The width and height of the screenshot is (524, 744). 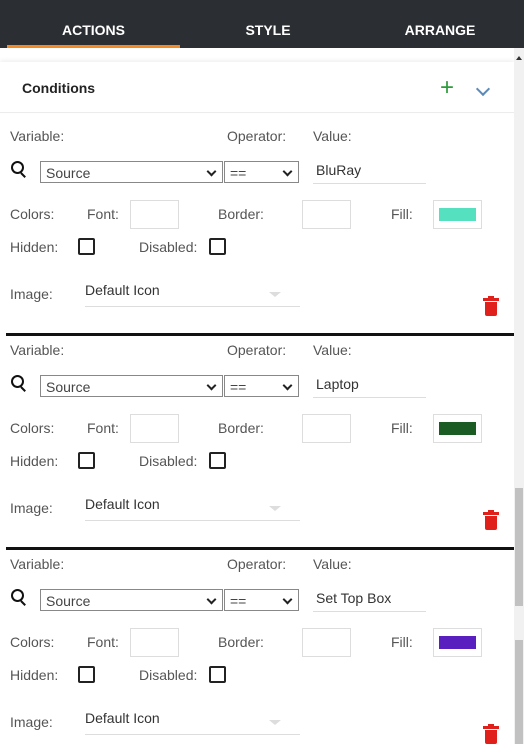 I want to click on tab-actions: ACTIONS, so click(x=93, y=24).